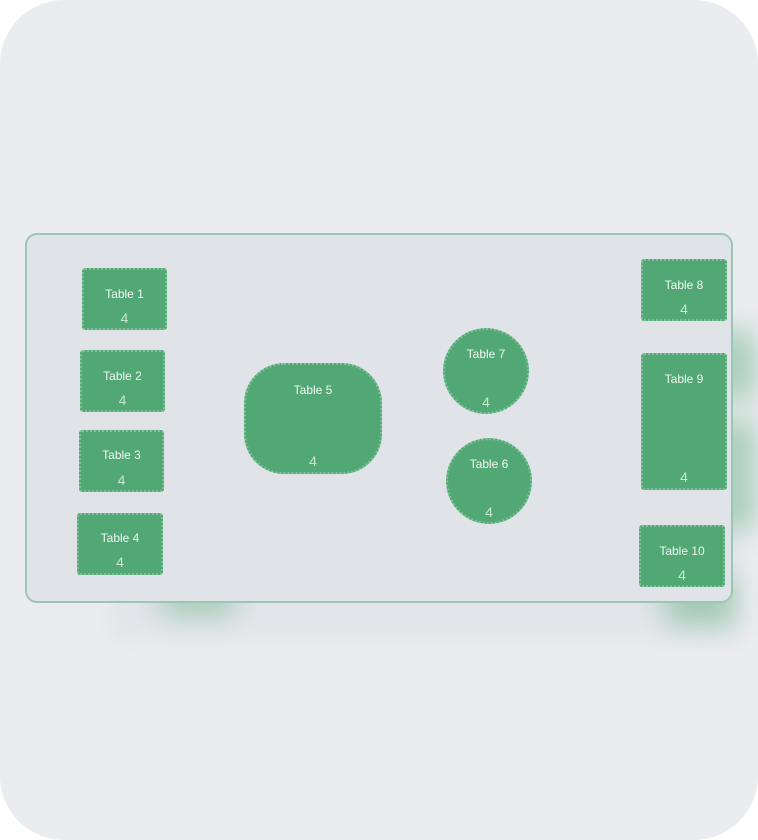 The width and height of the screenshot is (758, 840). What do you see at coordinates (489, 464) in the screenshot?
I see `table-name: Table 6` at bounding box center [489, 464].